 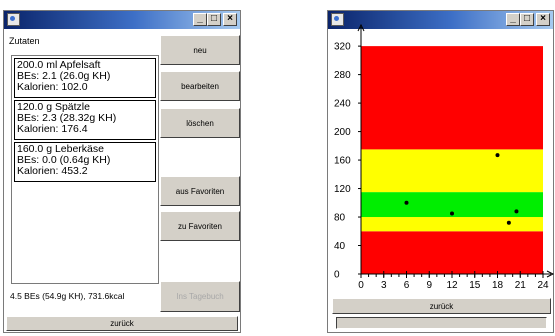 What do you see at coordinates (407, 285) in the screenshot?
I see `x-tick-label: 6` at bounding box center [407, 285].